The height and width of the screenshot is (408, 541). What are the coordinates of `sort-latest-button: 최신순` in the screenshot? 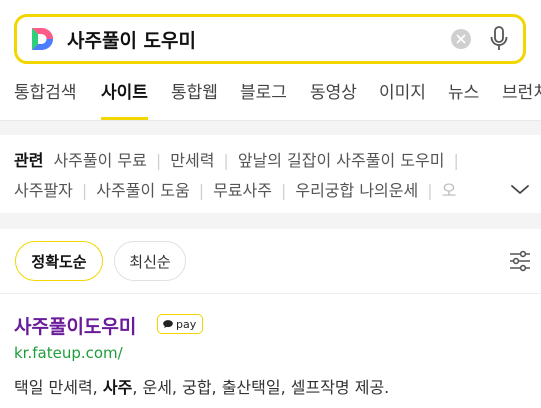 It's located at (150, 261).